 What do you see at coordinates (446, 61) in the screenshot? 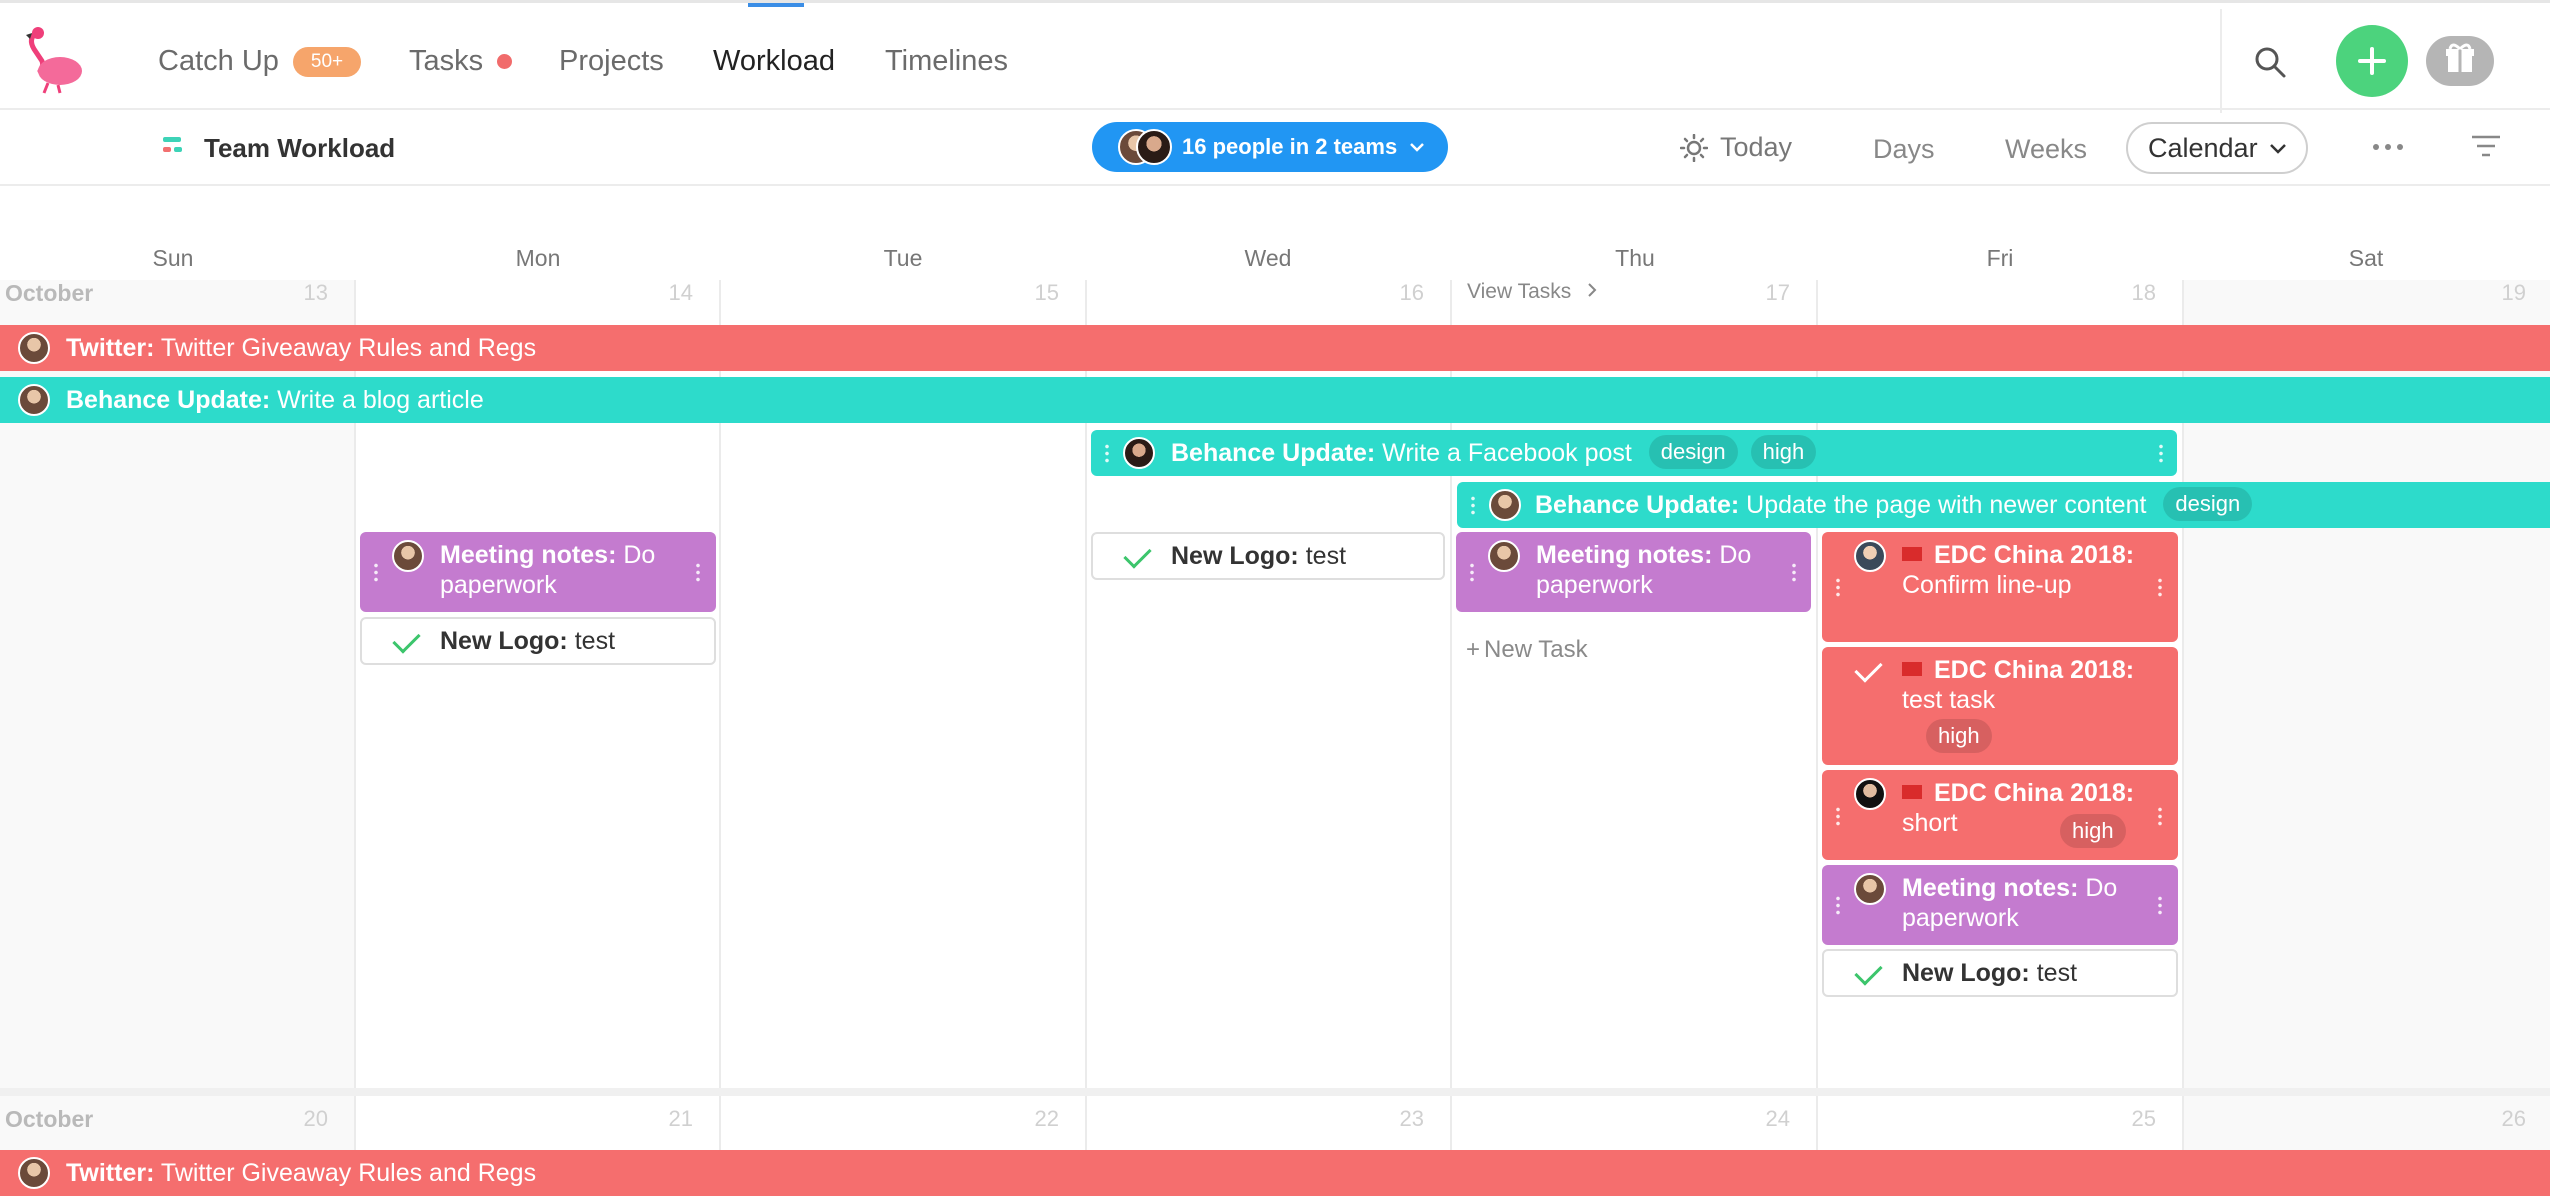
I see `tab-tasks: Tasks` at bounding box center [446, 61].